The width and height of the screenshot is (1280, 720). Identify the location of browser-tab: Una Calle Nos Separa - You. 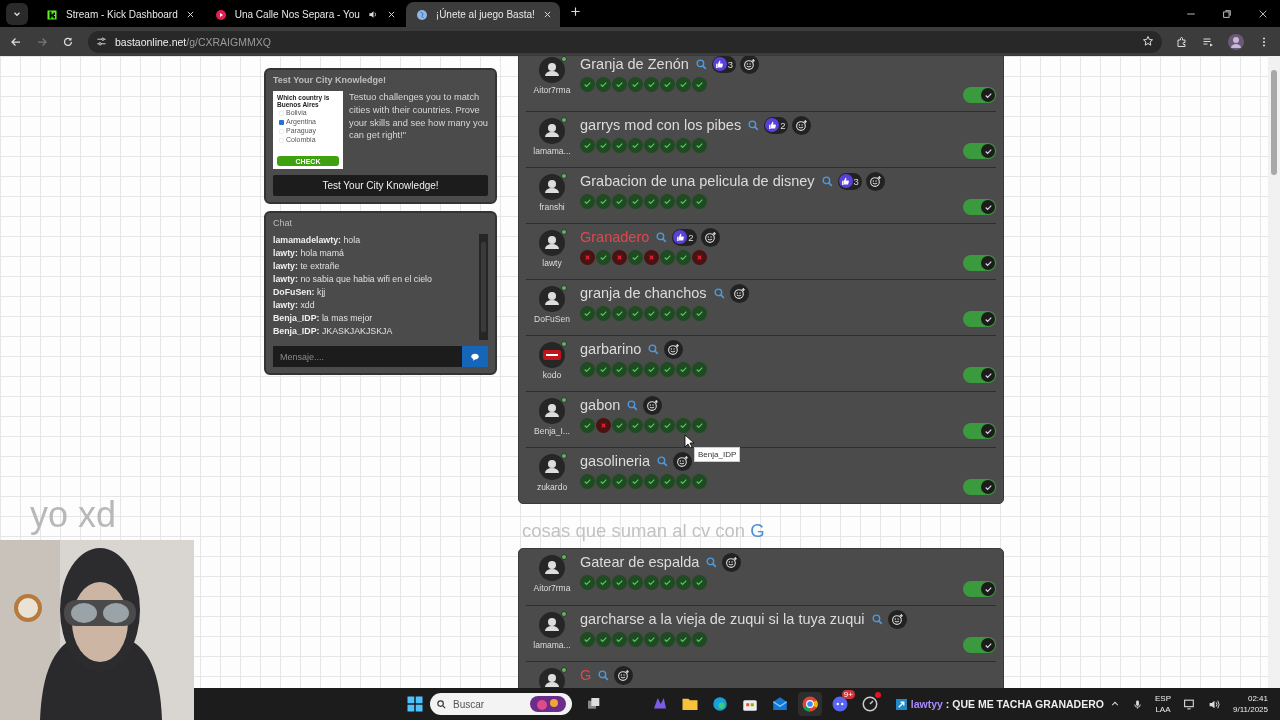
(304, 14).